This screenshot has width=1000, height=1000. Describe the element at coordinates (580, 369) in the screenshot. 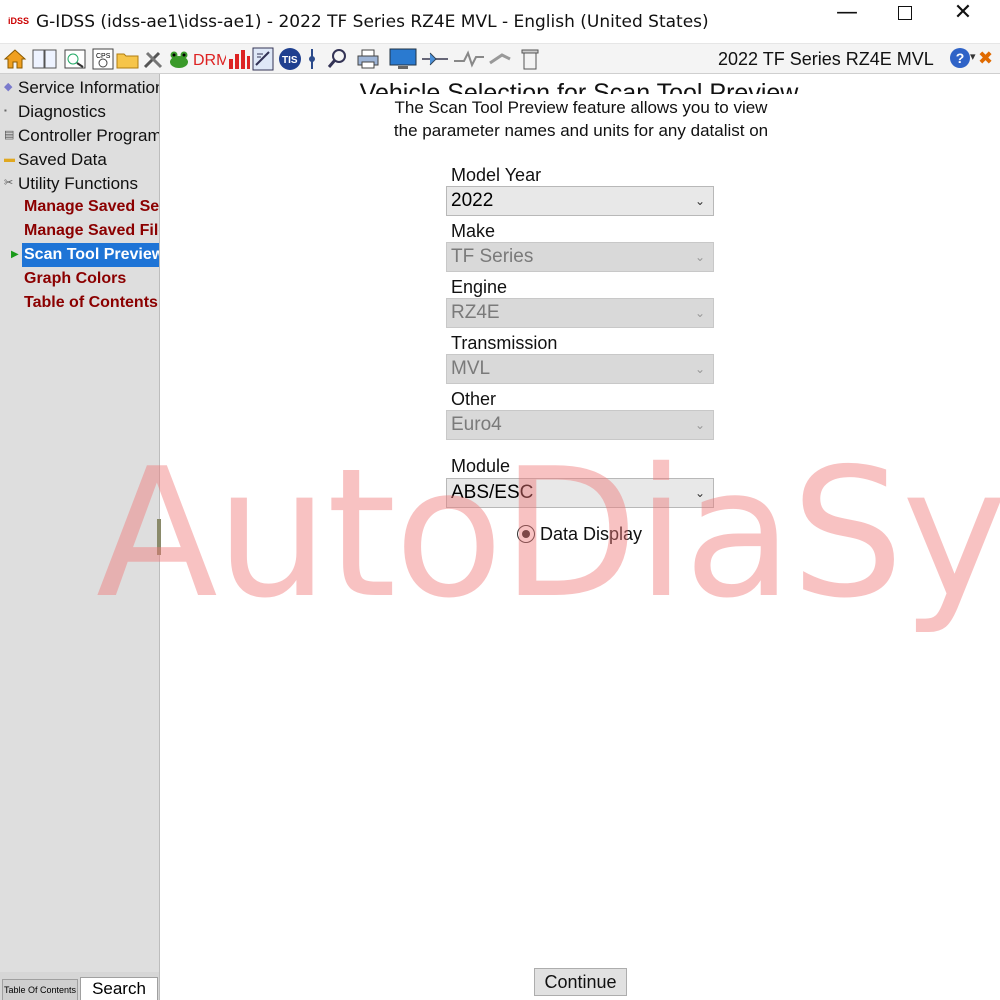

I see `transmission-select: MVL ⌄` at that location.